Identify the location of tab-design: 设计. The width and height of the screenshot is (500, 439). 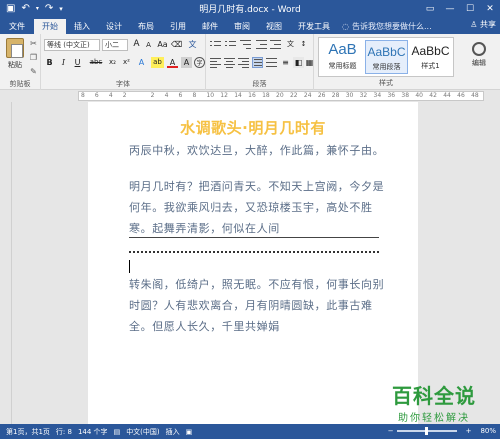
(114, 26).